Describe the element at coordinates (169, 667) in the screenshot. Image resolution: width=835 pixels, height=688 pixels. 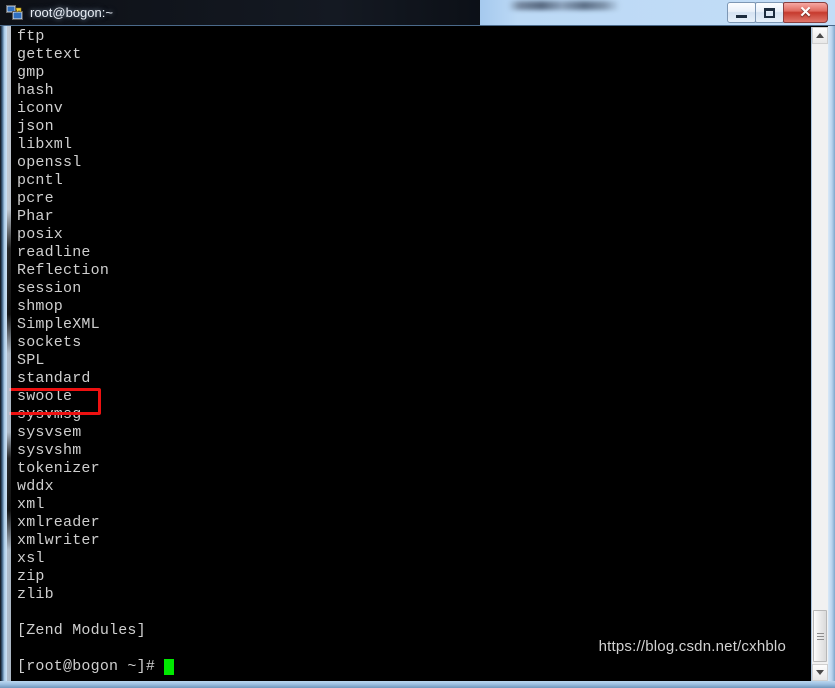
I see `terminal-cursor` at that location.